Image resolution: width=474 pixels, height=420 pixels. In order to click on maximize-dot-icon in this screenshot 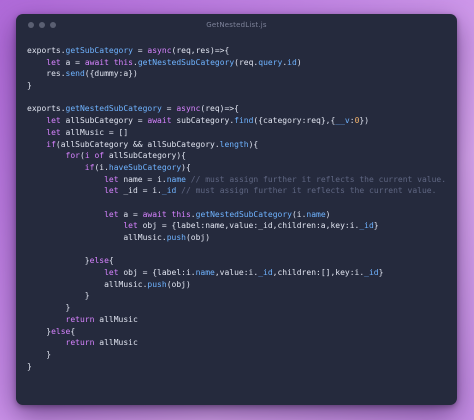, I will do `click(53, 25)`.